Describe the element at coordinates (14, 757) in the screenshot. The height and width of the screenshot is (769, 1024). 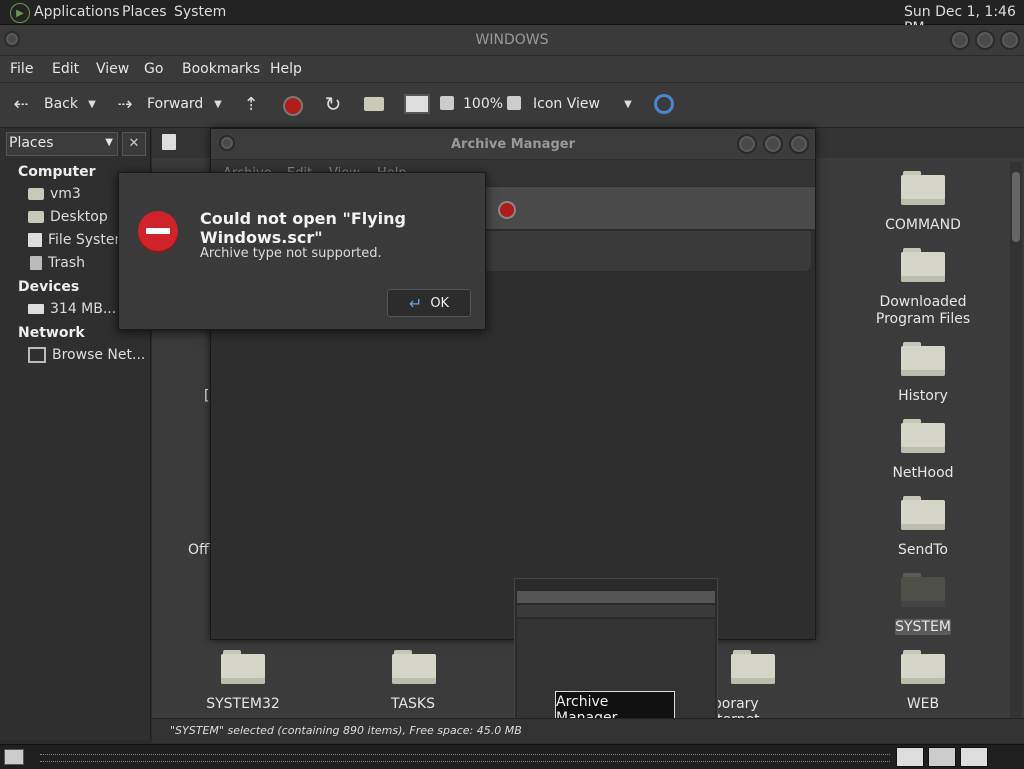
I see `show-desktop-icon` at that location.